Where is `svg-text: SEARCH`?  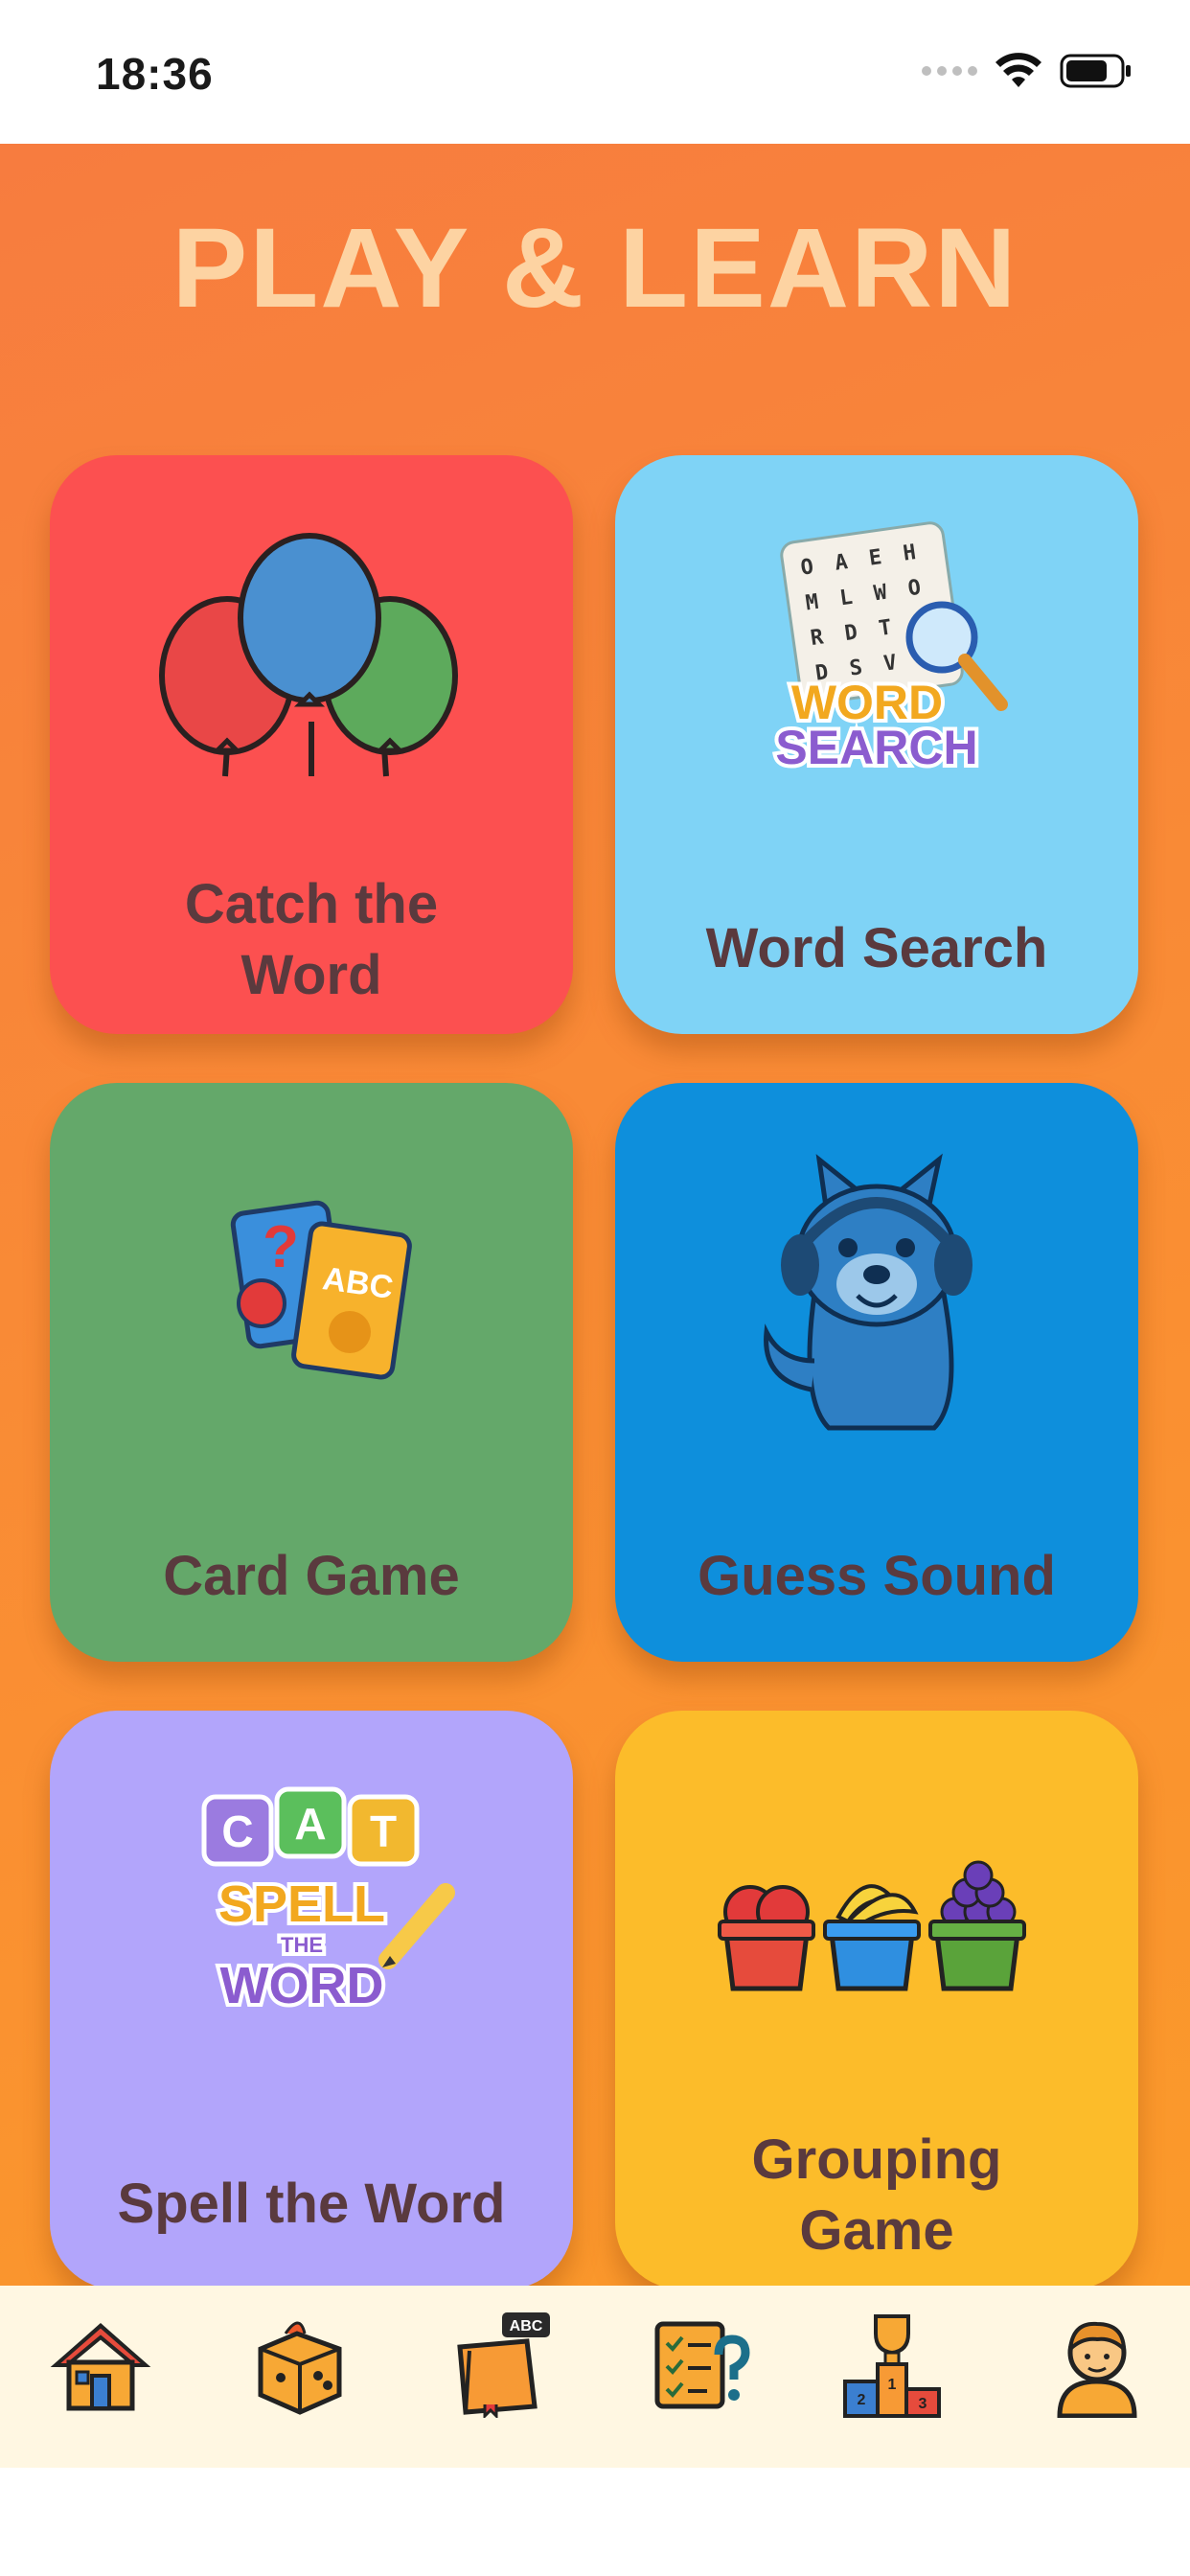 svg-text: SEARCH is located at coordinates (876, 747).